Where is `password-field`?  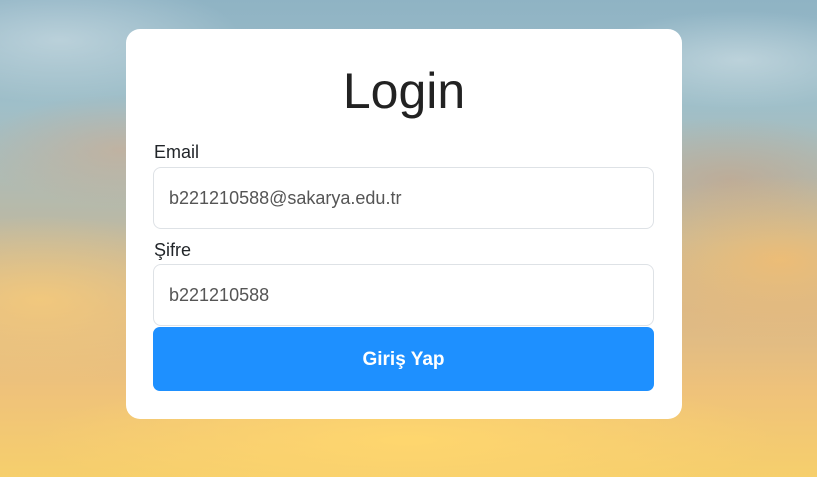
password-field is located at coordinates (403, 295).